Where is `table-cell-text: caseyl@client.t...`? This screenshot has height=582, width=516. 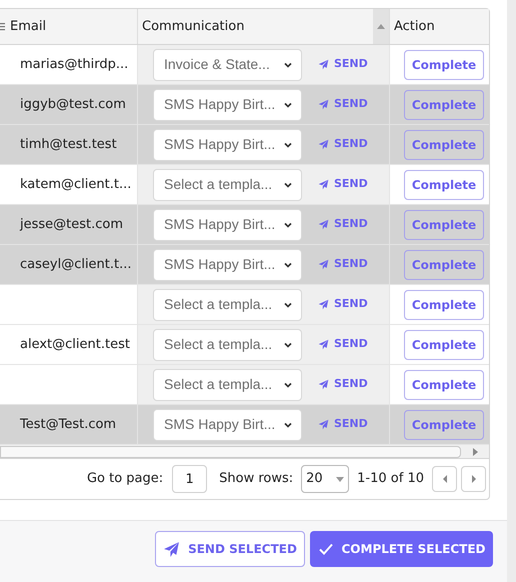
table-cell-text: caseyl@client.t... is located at coordinates (76, 265).